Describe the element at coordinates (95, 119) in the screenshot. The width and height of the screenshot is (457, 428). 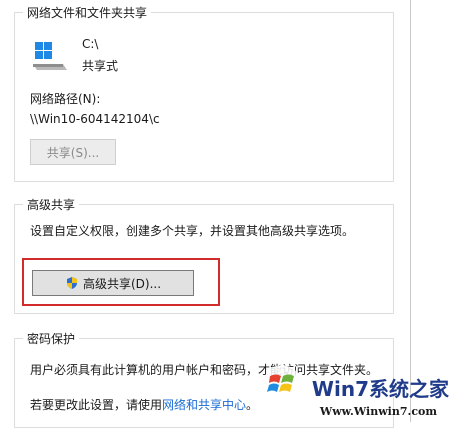
I see `network-path-value: \\Win10-604142104\c` at that location.